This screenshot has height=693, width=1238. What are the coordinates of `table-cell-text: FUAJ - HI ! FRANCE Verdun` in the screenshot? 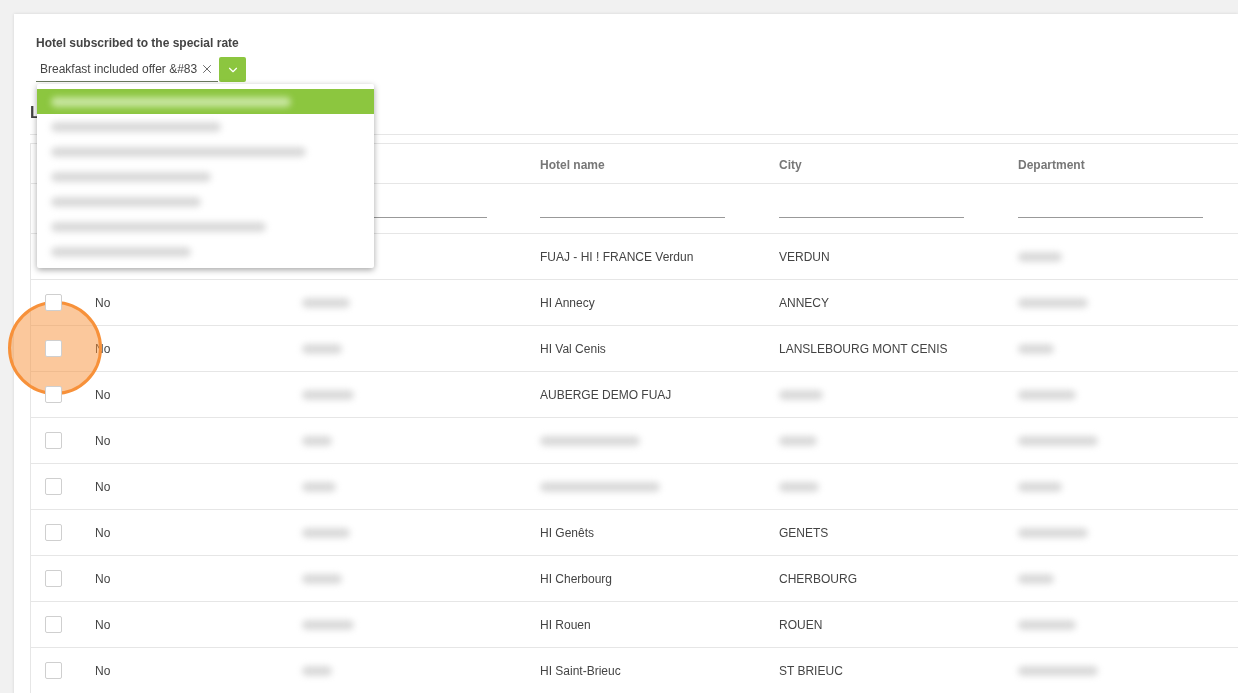 It's located at (617, 257).